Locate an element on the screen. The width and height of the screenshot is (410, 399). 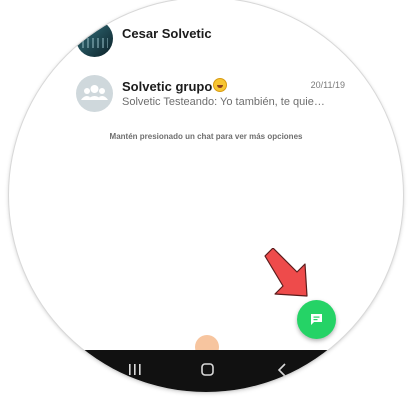
system-nav-bar is located at coordinates (206, 371).